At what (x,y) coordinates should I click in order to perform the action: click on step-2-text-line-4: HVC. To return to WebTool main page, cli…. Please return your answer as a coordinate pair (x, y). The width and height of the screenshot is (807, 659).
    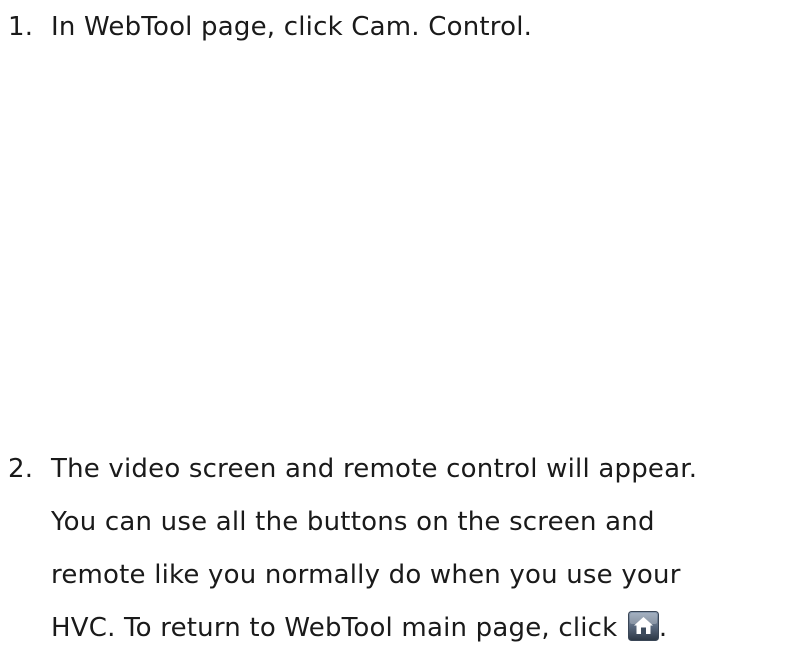
    Looking at the image, I should click on (334, 628).